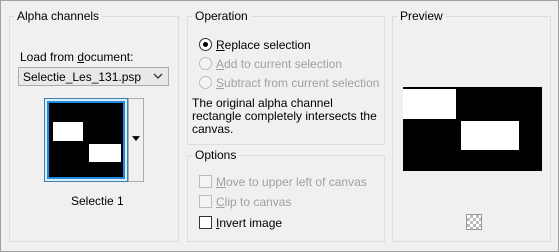  I want to click on subtract-from-selection-label: Subtract from current selection, so click(297, 83).